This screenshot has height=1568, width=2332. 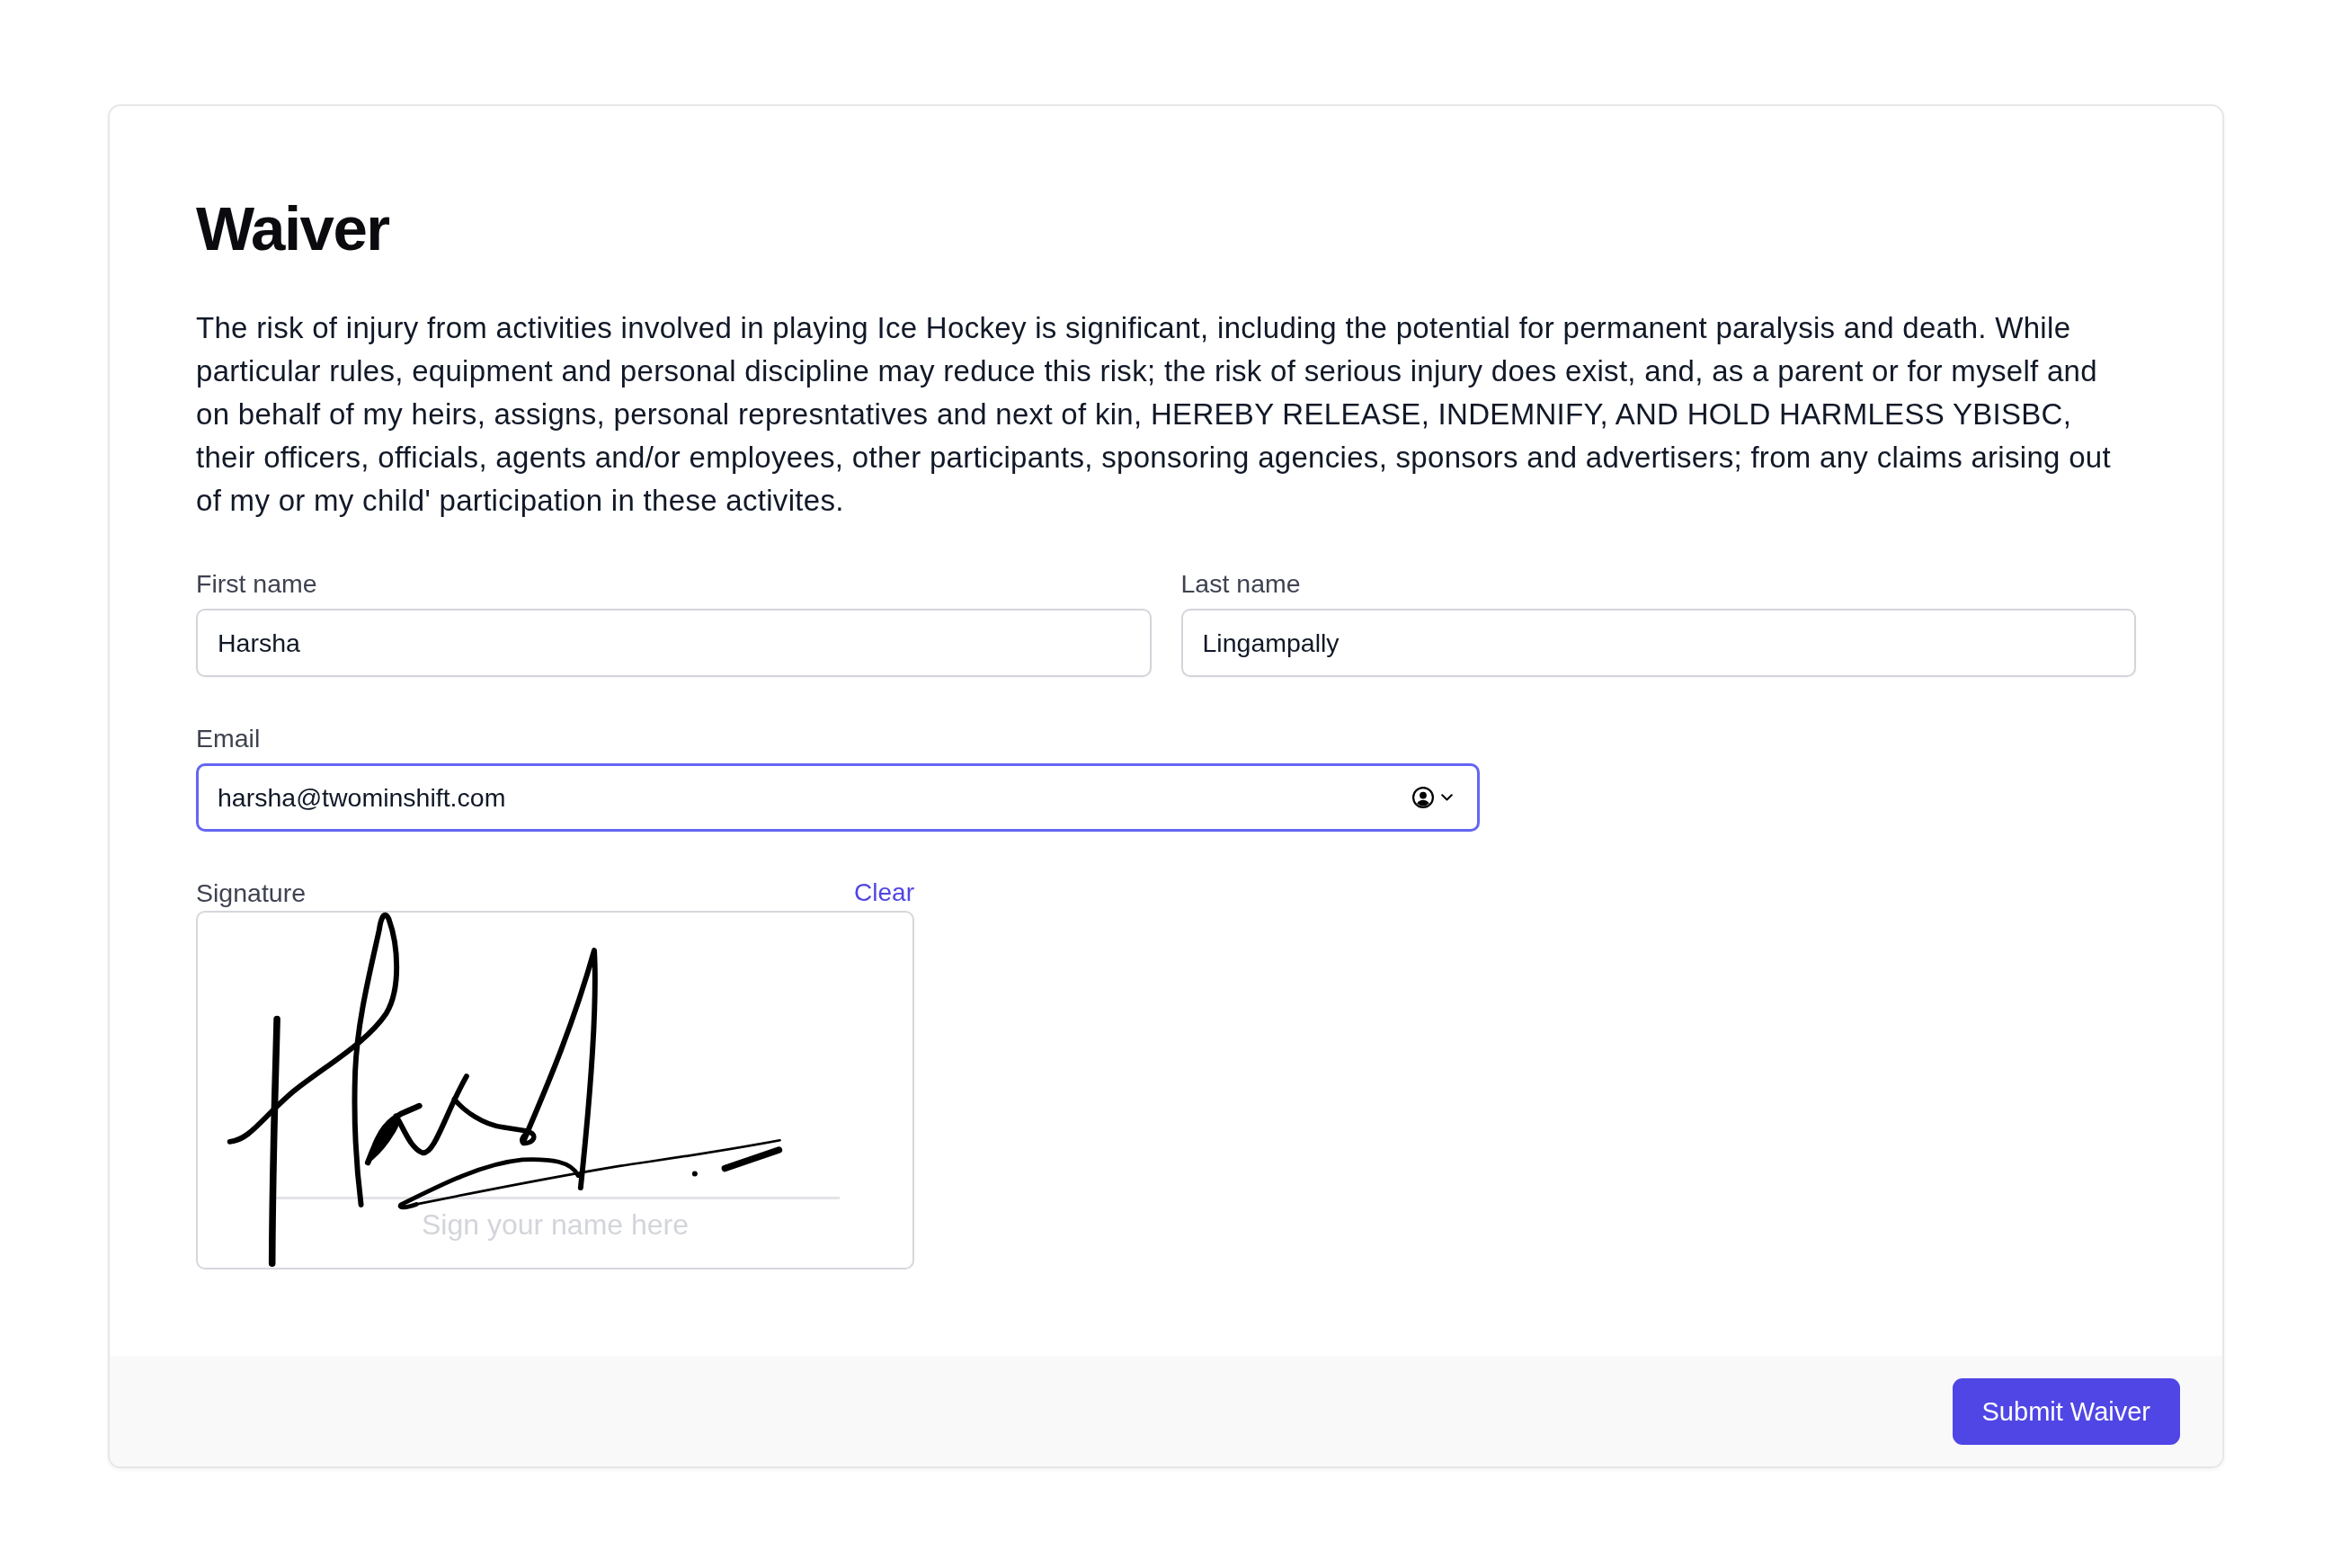 I want to click on text-field: Lingampally, so click(x=1658, y=643).